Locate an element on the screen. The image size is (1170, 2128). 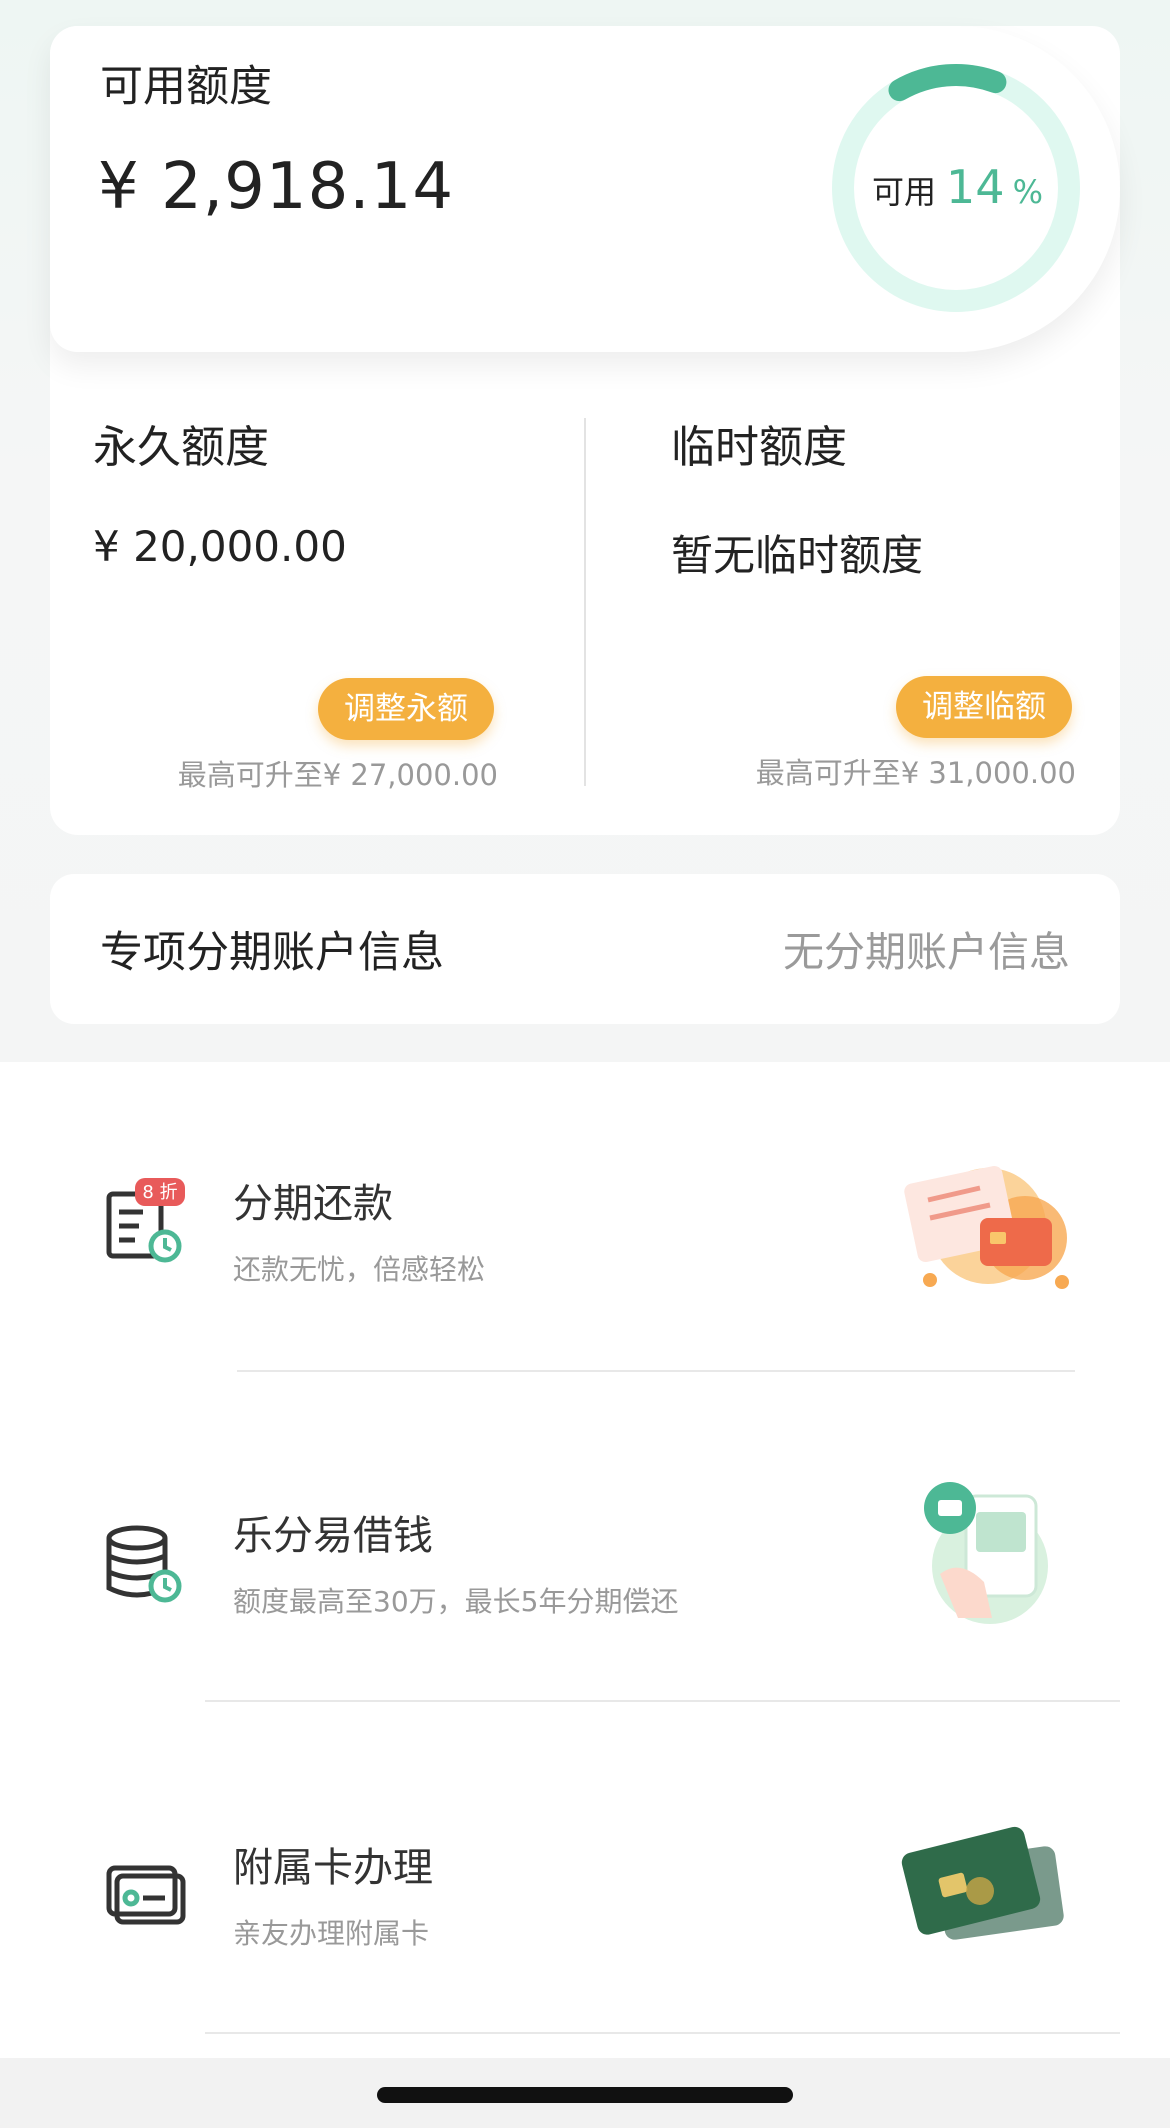
service-subtitle: 还款无忧，倍感轻松 is located at coordinates (359, 1269).